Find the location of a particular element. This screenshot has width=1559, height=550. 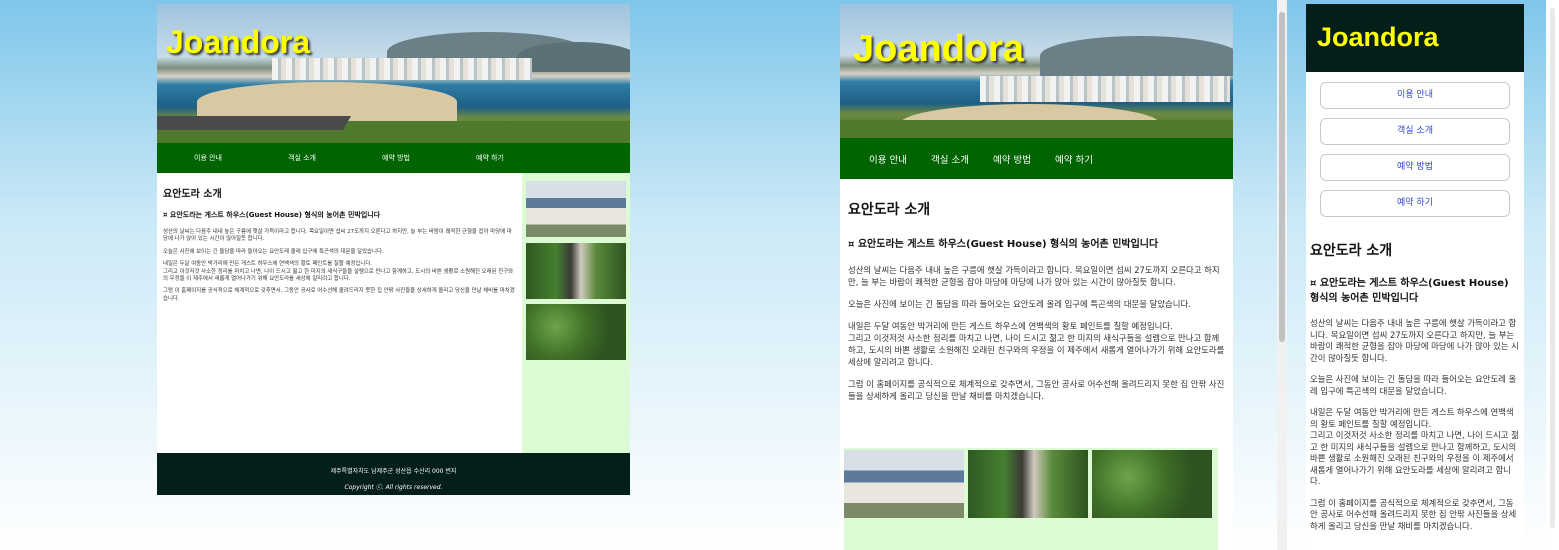

photo-sidebar is located at coordinates (576, 313).